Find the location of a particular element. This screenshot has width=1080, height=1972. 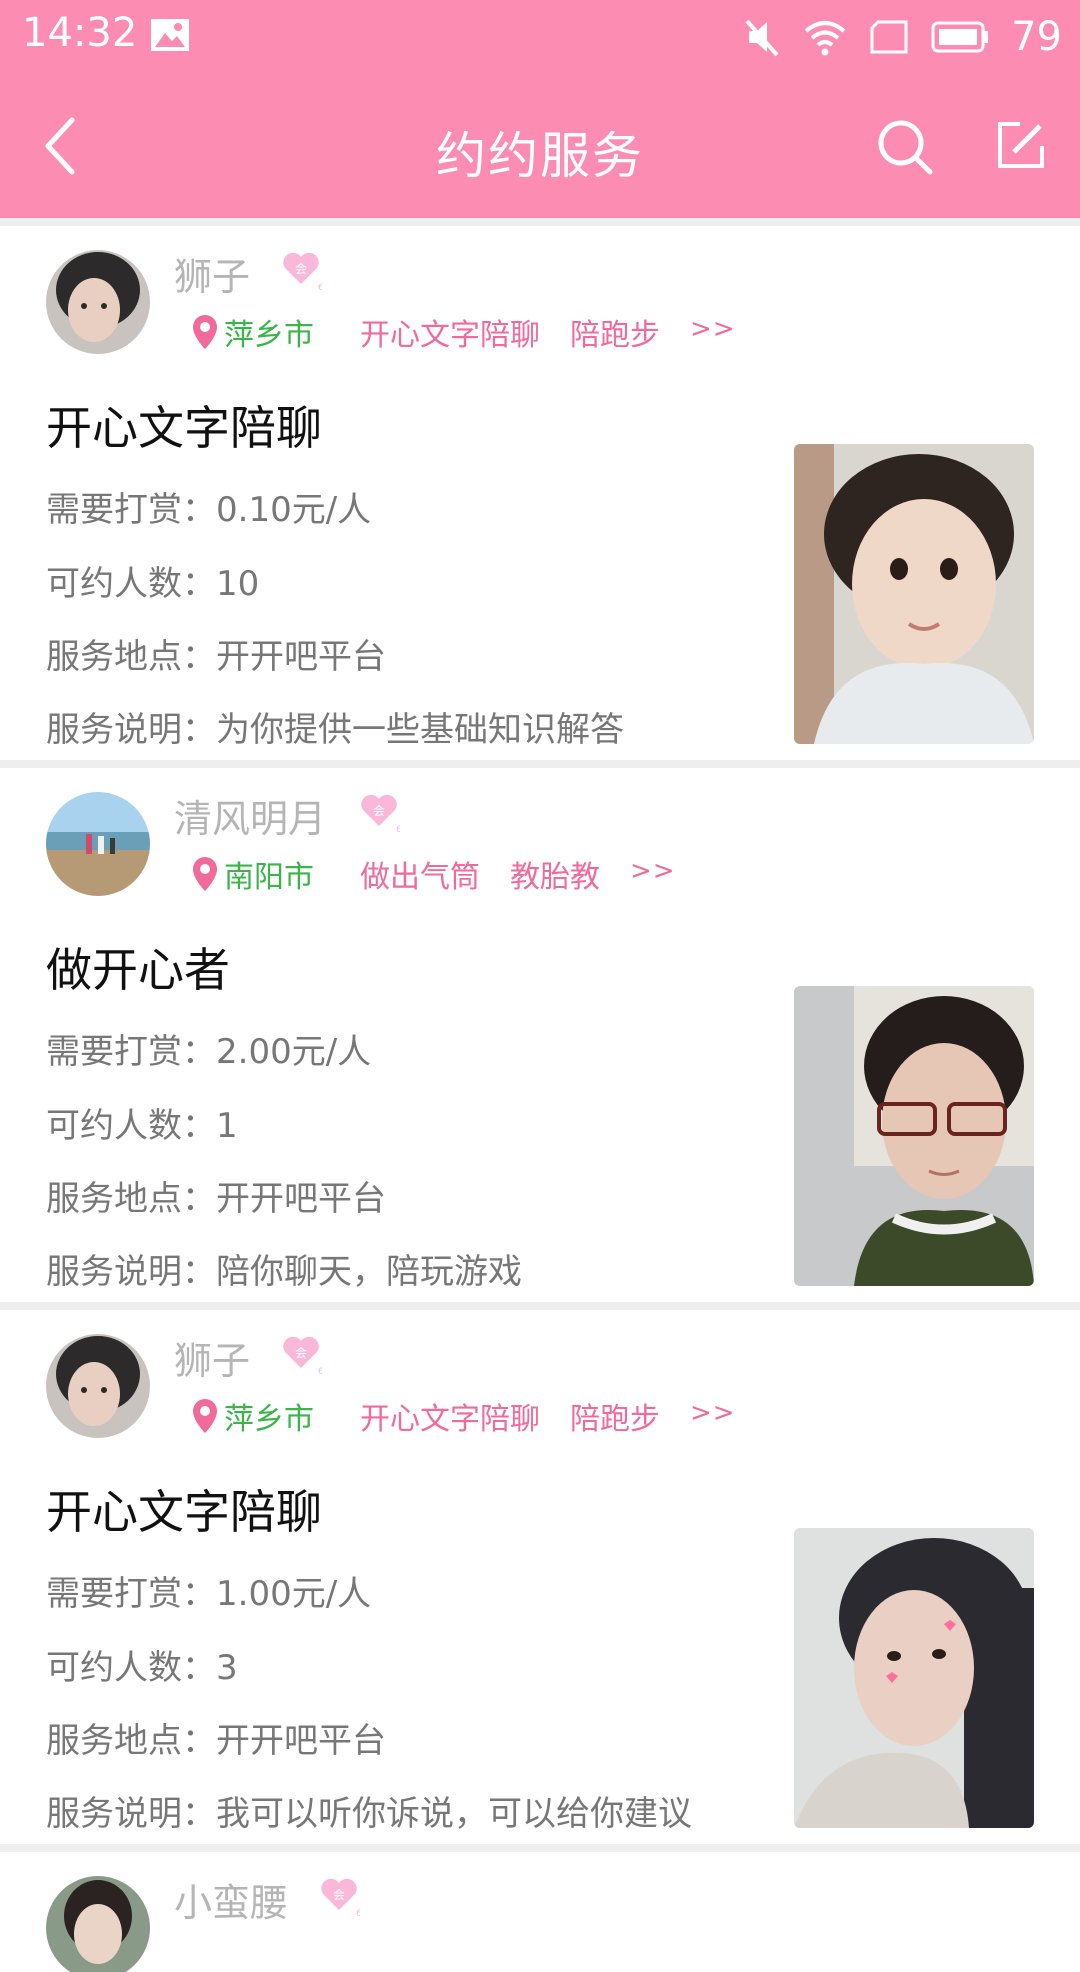

desc-row: 服务说明：陪你聊天，陪玩游戏 is located at coordinates (284, 1268).